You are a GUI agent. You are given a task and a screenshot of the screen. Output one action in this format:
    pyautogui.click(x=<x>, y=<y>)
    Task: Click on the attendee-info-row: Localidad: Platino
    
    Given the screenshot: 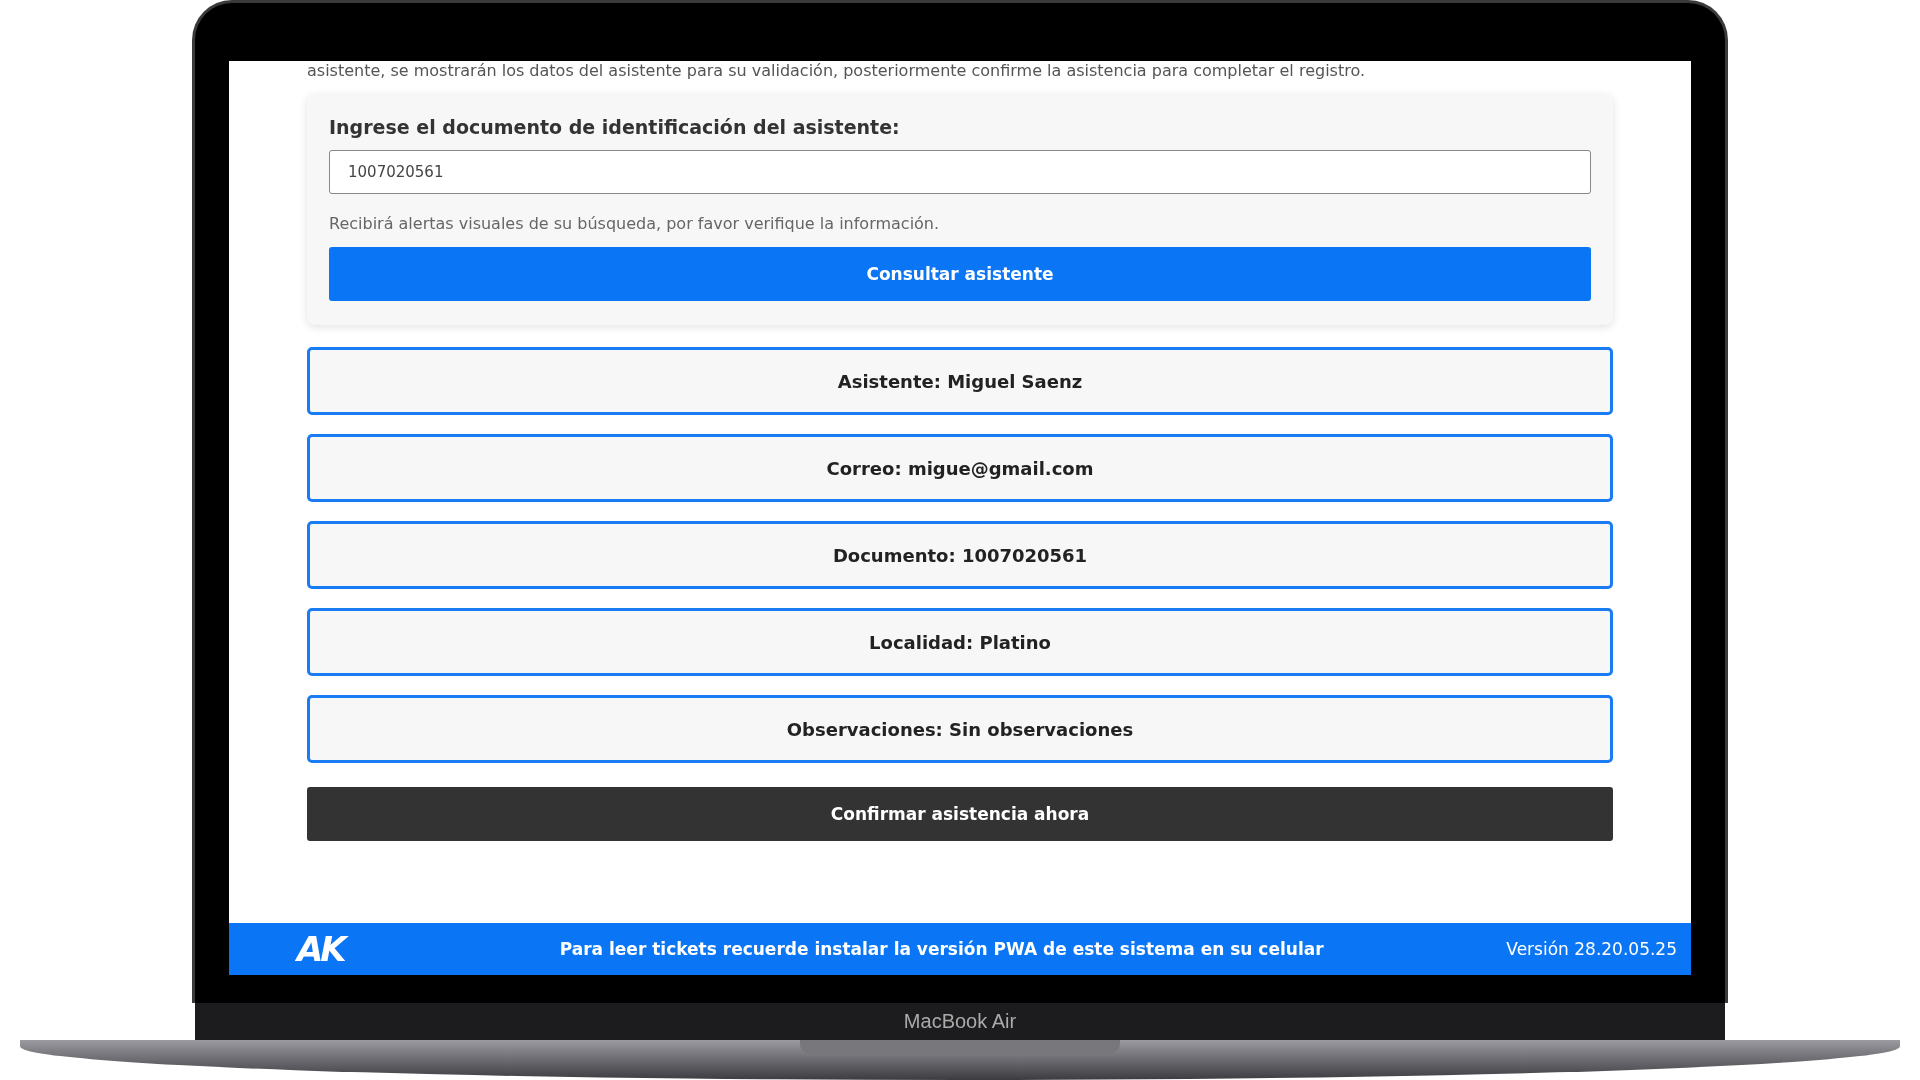 What is the action you would take?
    pyautogui.click(x=960, y=642)
    